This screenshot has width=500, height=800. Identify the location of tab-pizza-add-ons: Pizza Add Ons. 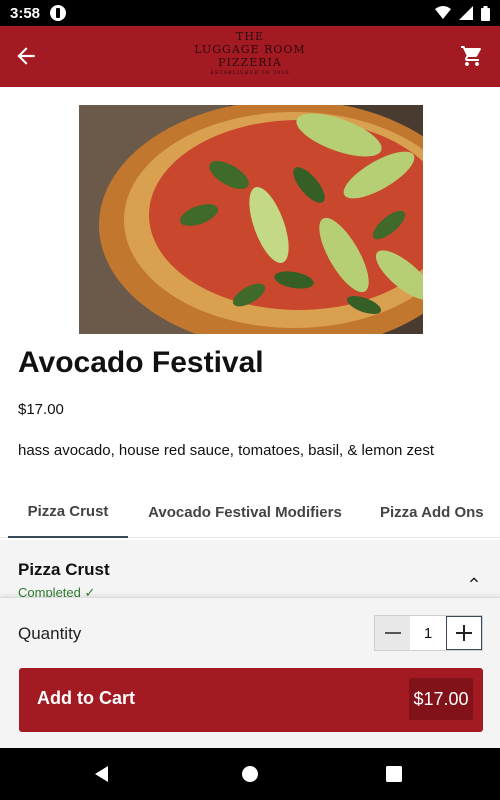
(436, 512).